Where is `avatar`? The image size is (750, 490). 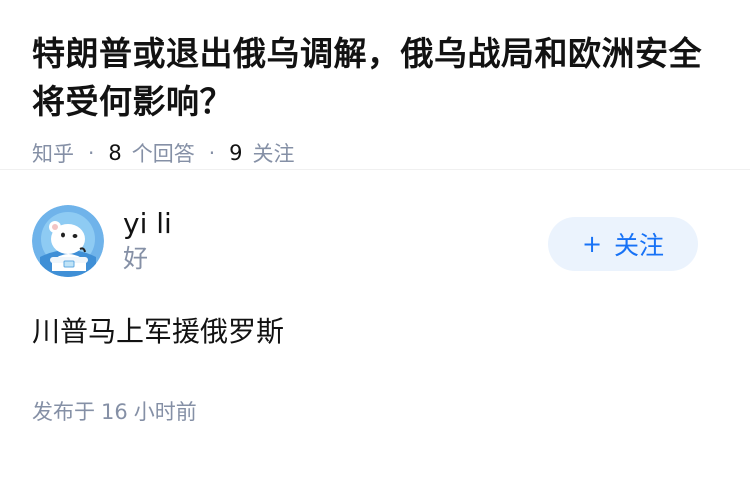 avatar is located at coordinates (68, 241).